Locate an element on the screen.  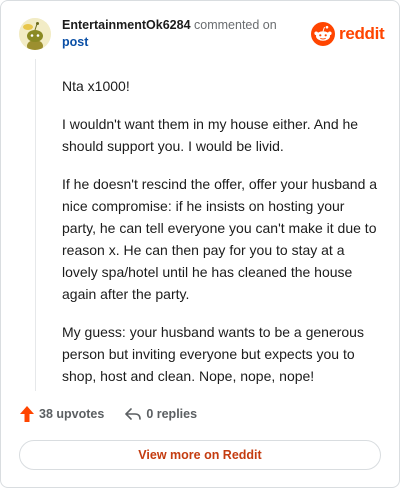
thread-line is located at coordinates (35, 225).